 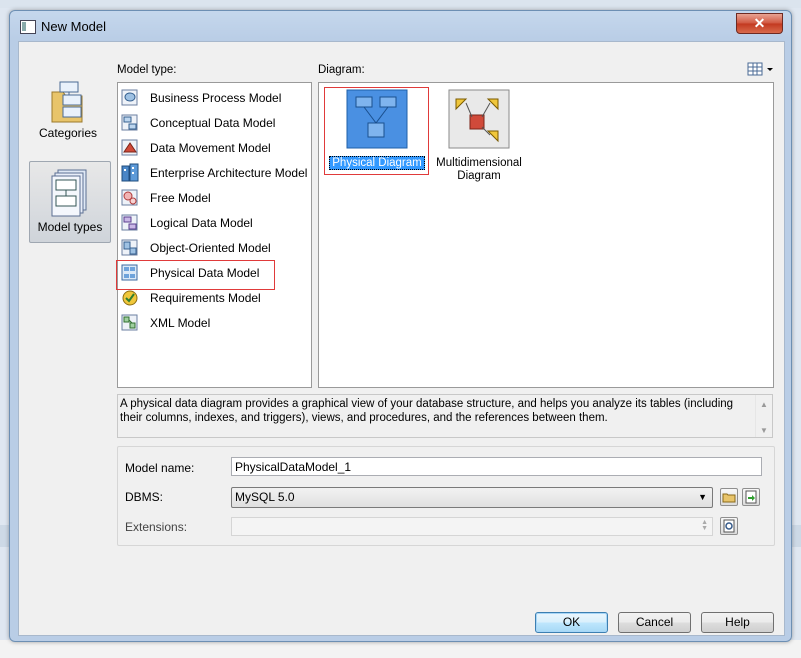 I want to click on data-movement-icon, so click(x=129, y=147).